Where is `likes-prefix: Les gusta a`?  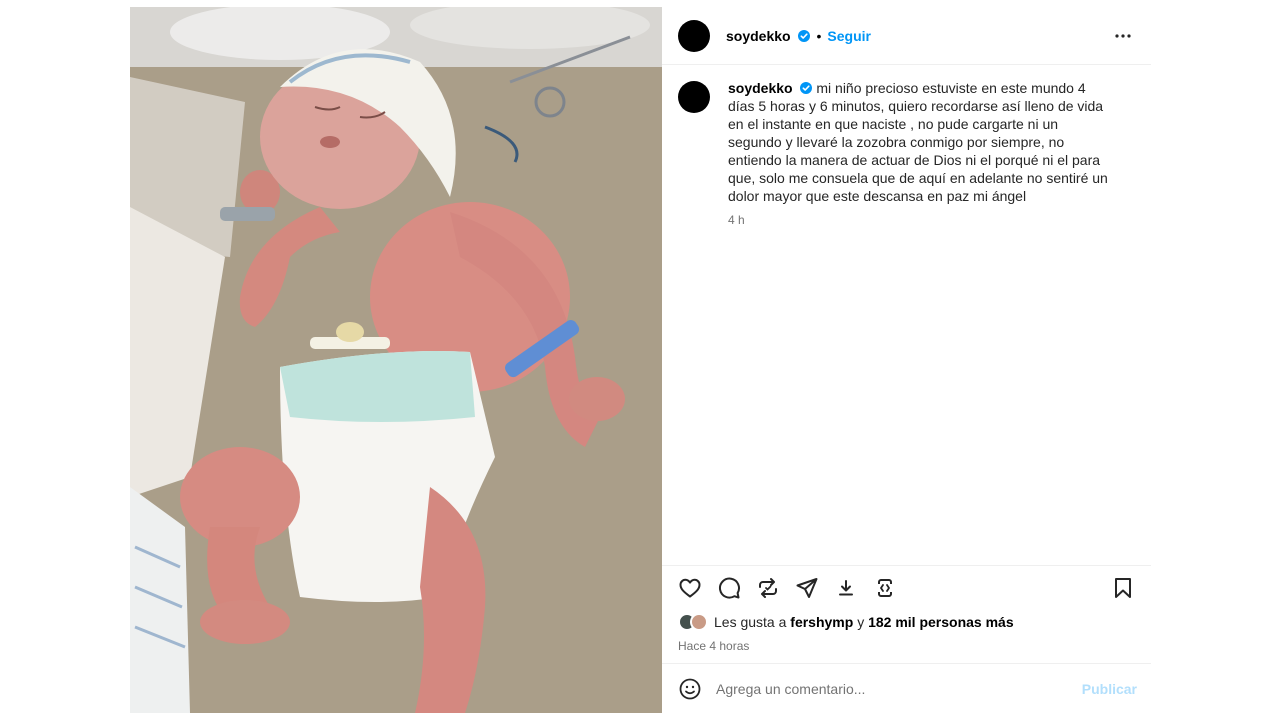
likes-prefix: Les gusta a is located at coordinates (750, 622).